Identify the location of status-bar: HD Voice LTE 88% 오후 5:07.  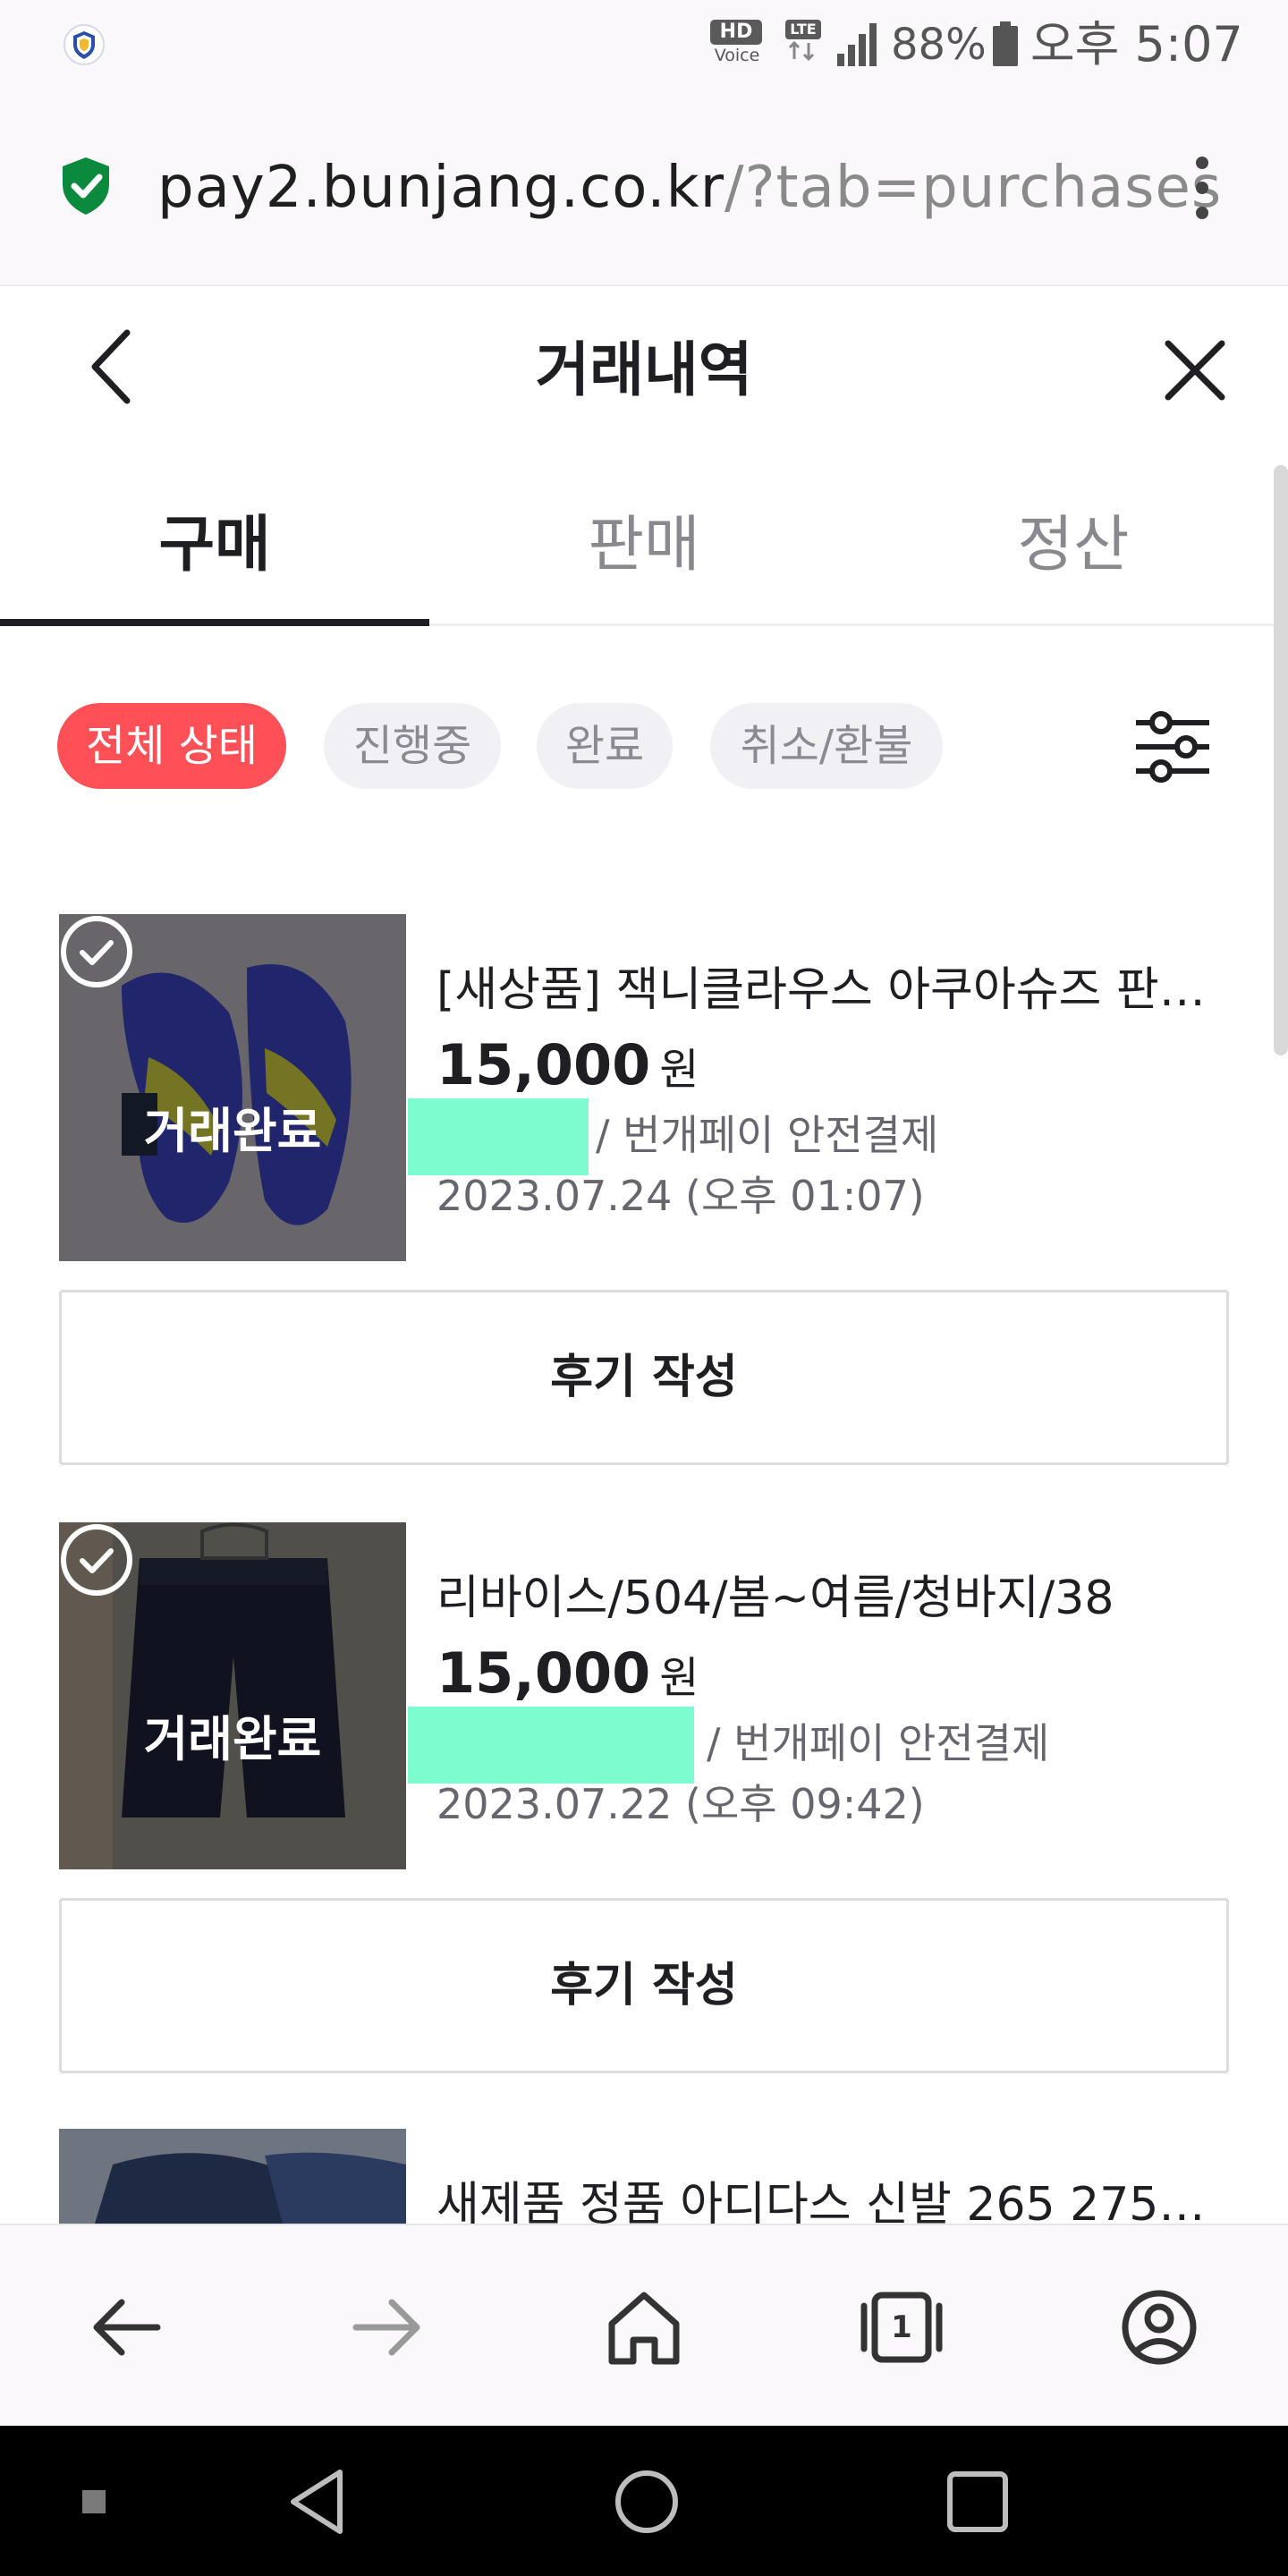
(644, 44).